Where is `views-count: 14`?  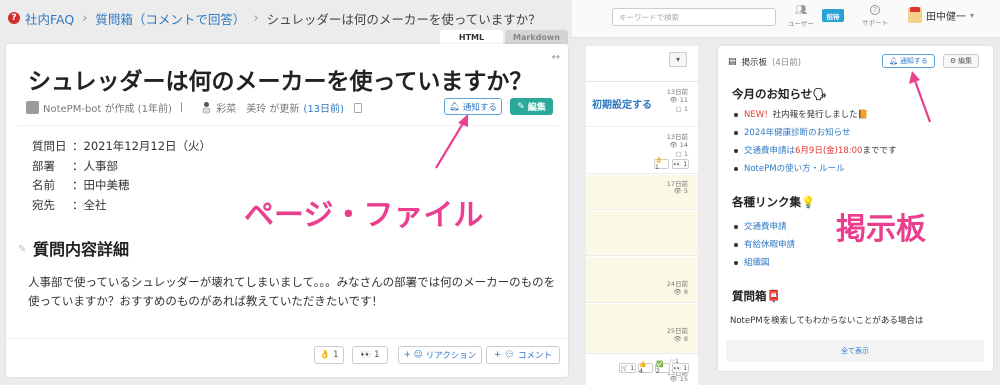
views-count: 14 is located at coordinates (683, 145).